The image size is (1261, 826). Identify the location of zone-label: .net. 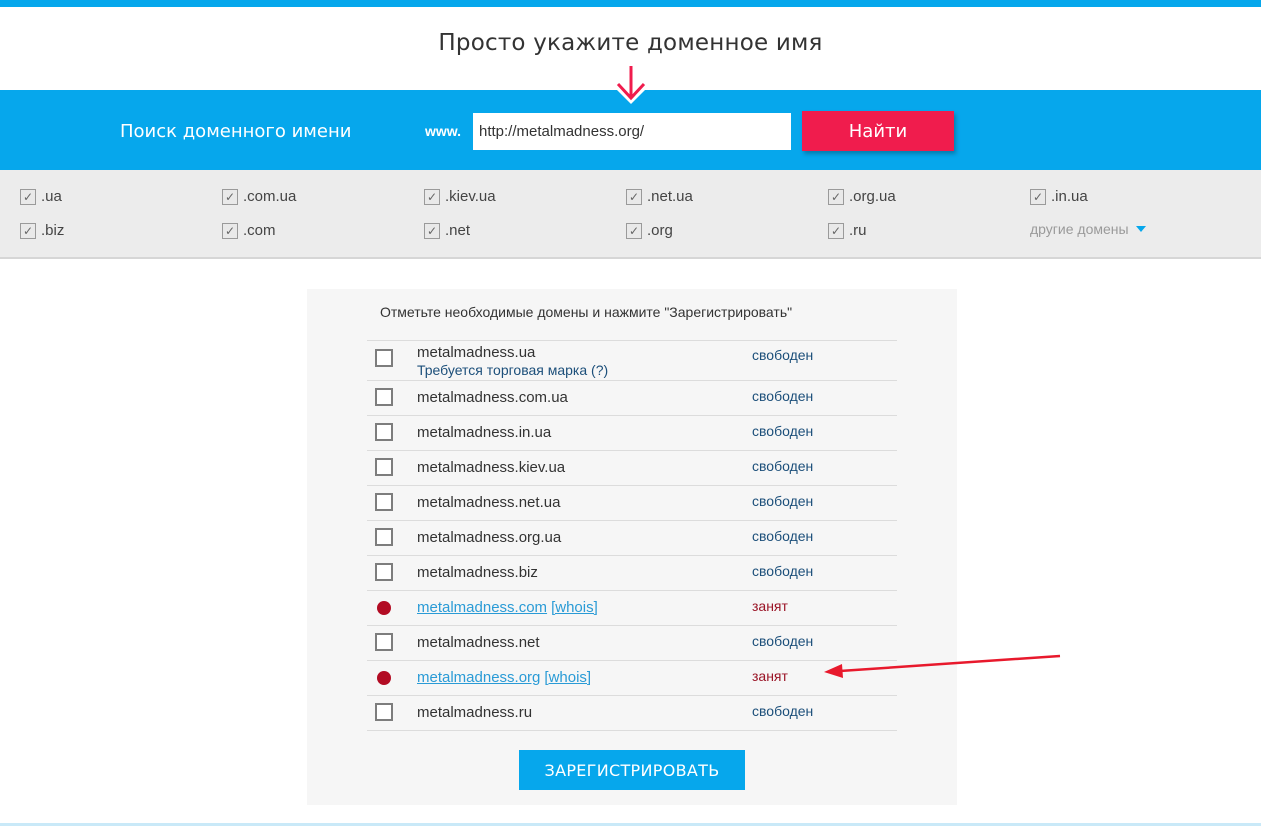
(458, 230).